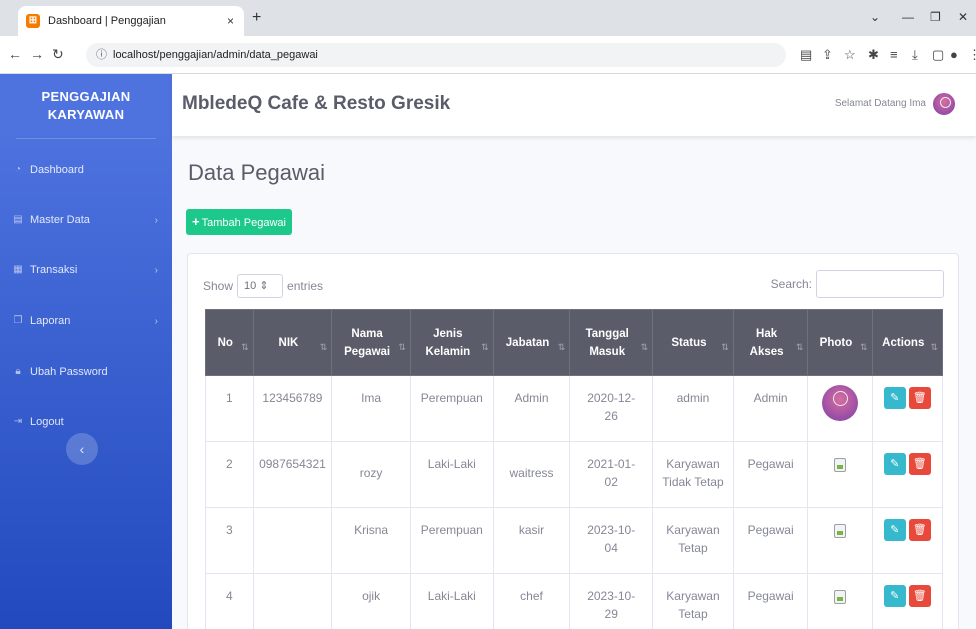  Describe the element at coordinates (839, 403) in the screenshot. I see `employee-photo` at that location.